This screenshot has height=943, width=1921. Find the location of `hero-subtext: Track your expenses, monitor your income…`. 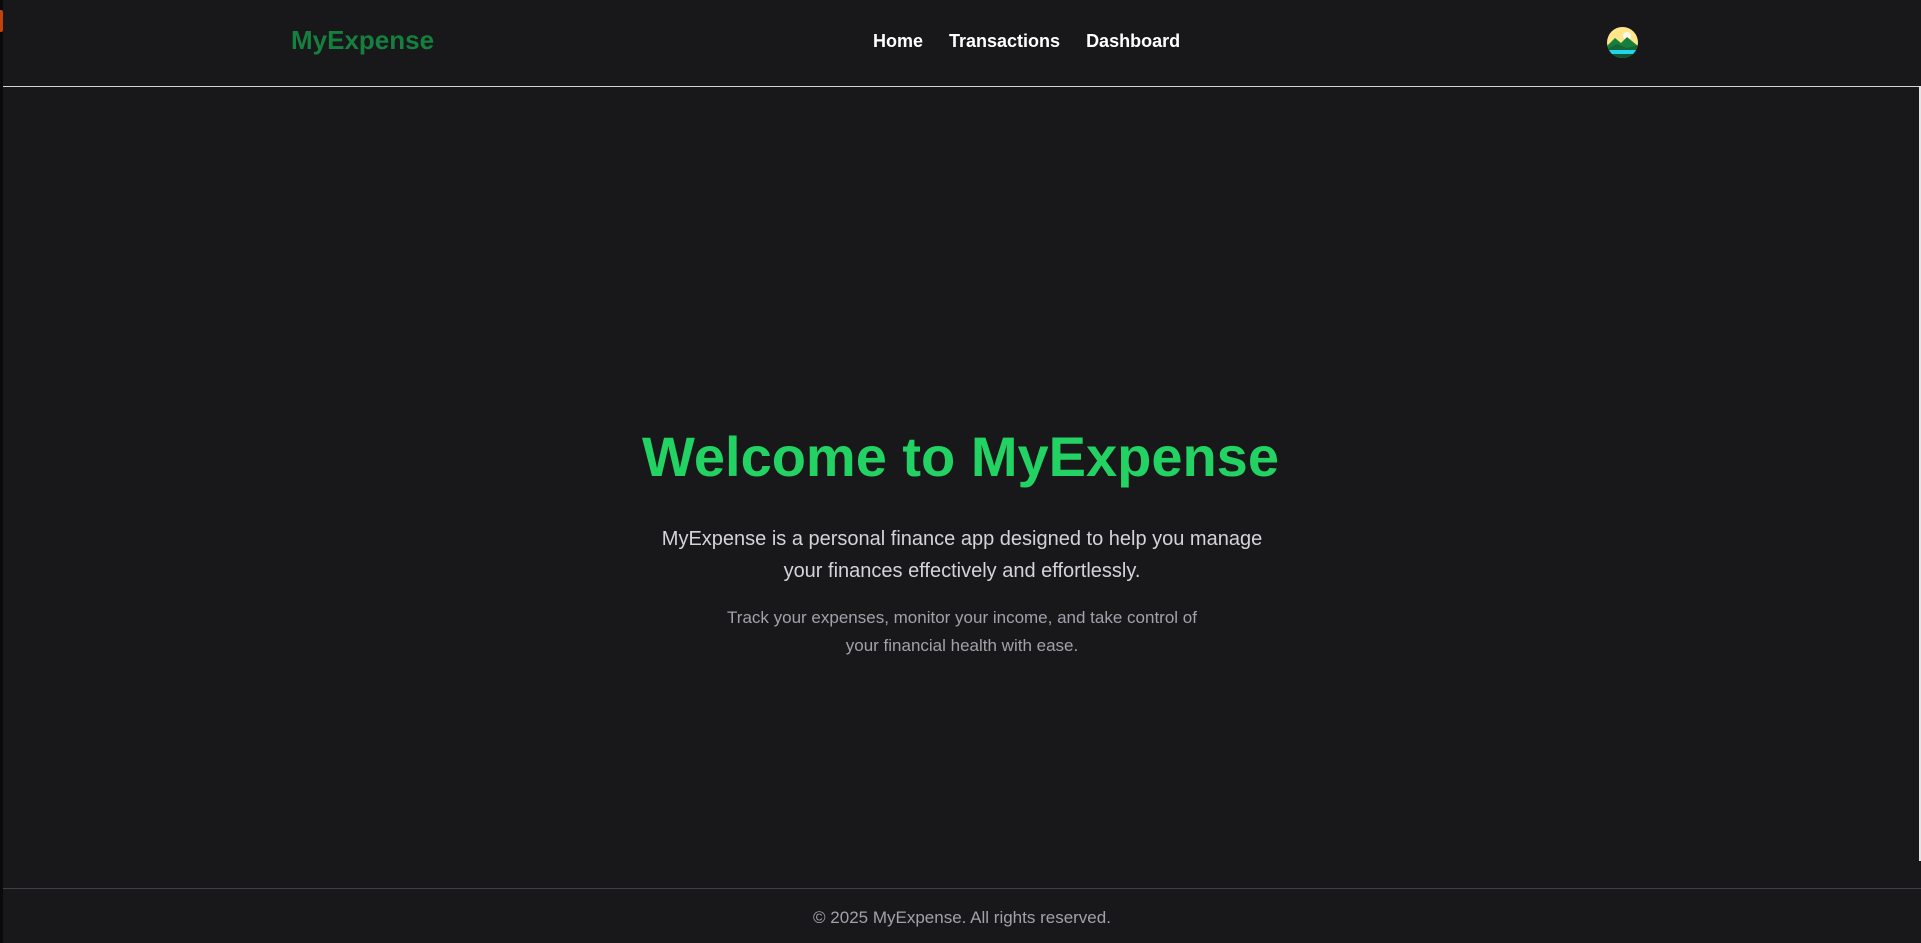

hero-subtext: Track your expenses, monitor your income… is located at coordinates (962, 631).